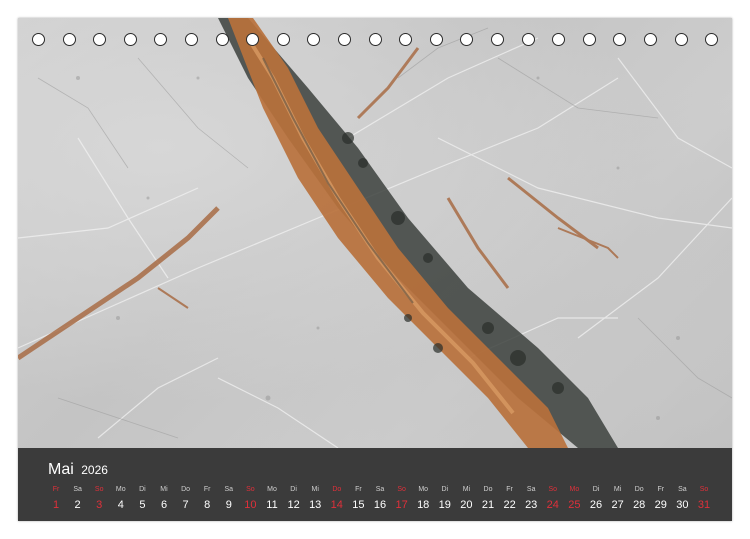 This screenshot has height=539, width=750. I want to click on day-number: 2, so click(77, 505).